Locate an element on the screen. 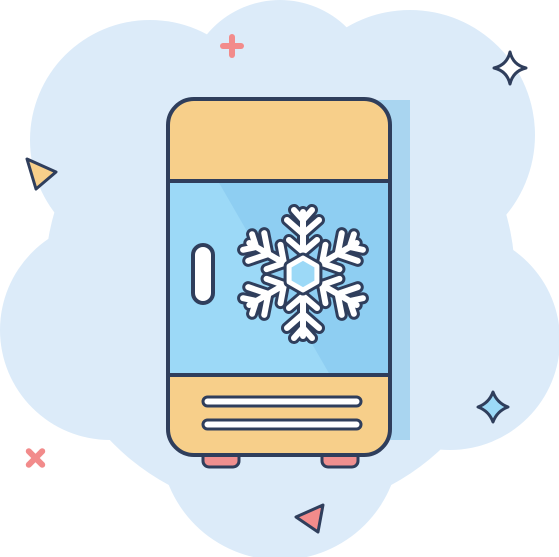  fridge-handle is located at coordinates (203, 274).